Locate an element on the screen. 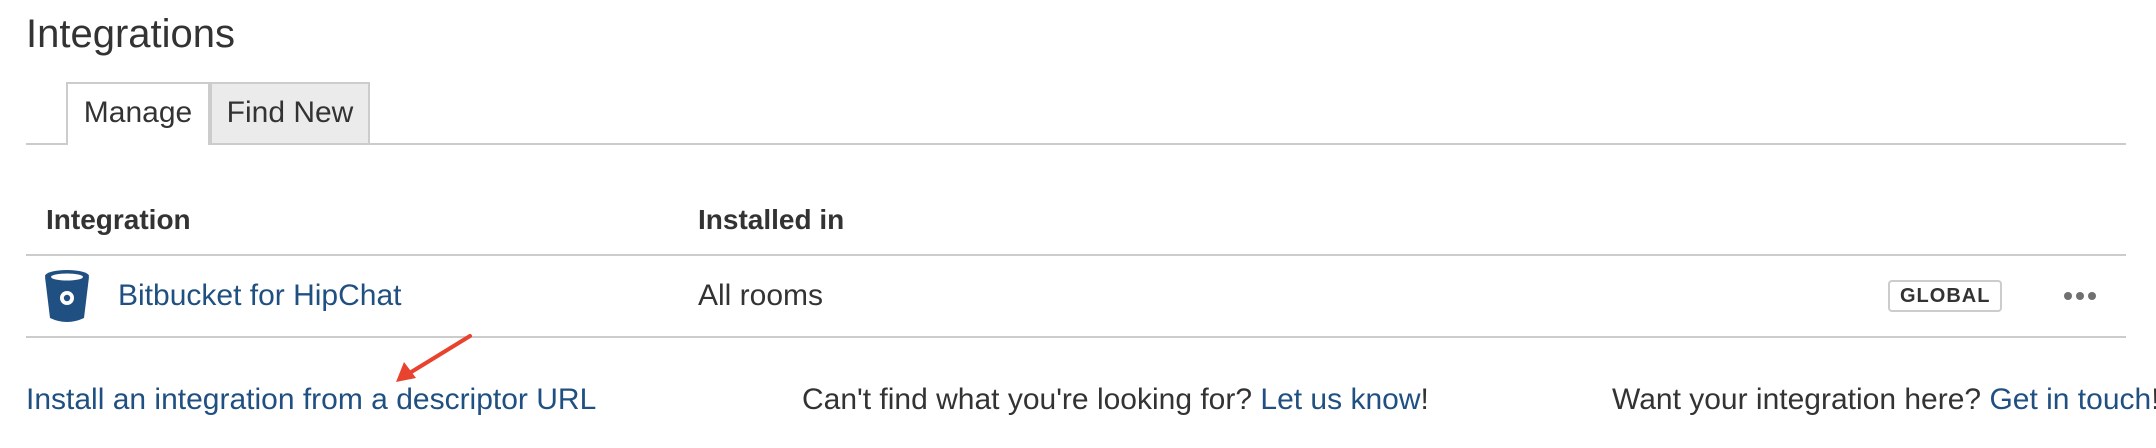  column-header-integration: Integration is located at coordinates (118, 219).